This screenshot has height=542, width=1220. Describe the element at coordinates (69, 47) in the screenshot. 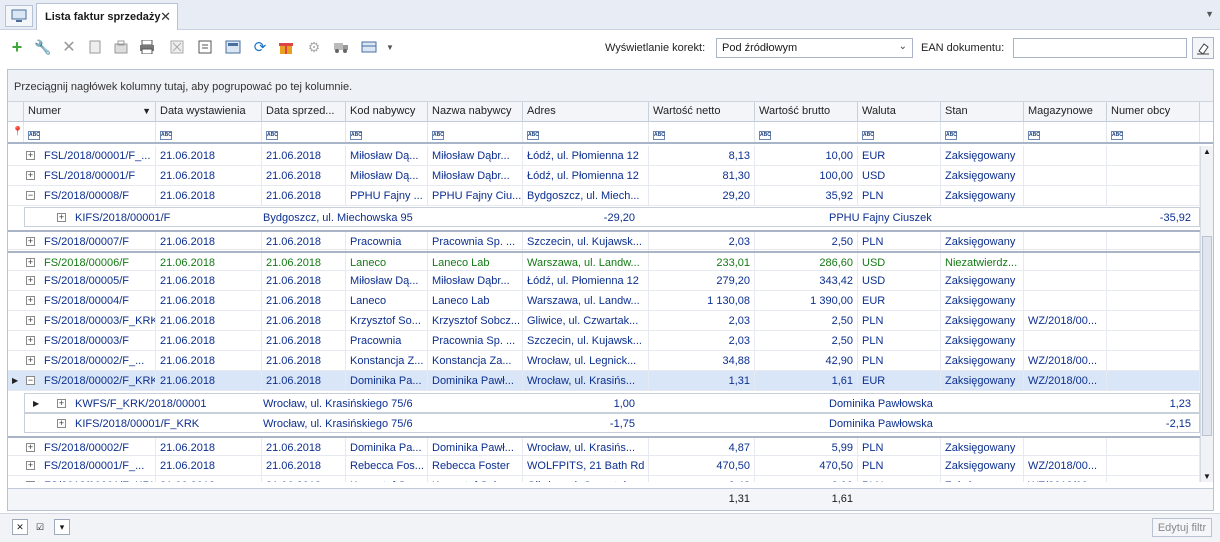

I see `delete-icon: ✕` at that location.